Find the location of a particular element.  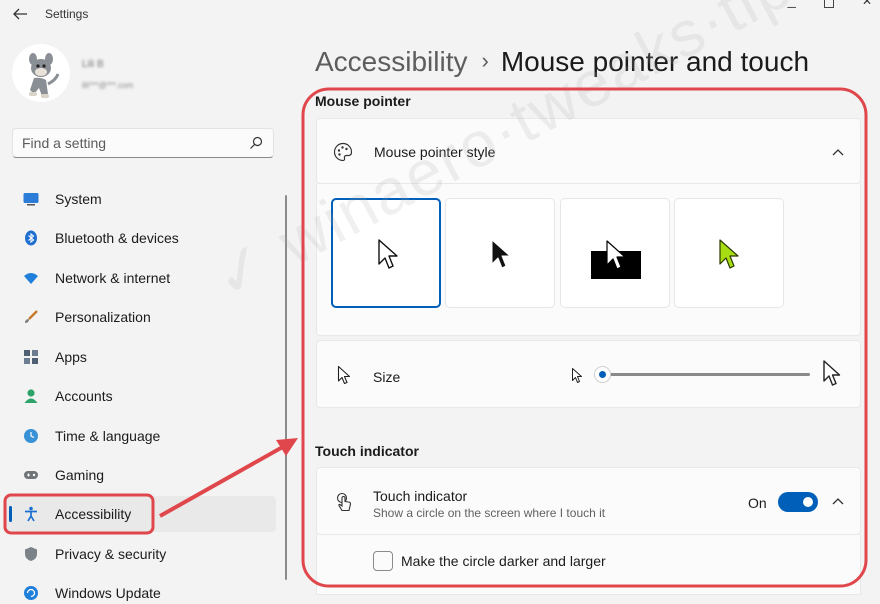

avatar is located at coordinates (41, 73).